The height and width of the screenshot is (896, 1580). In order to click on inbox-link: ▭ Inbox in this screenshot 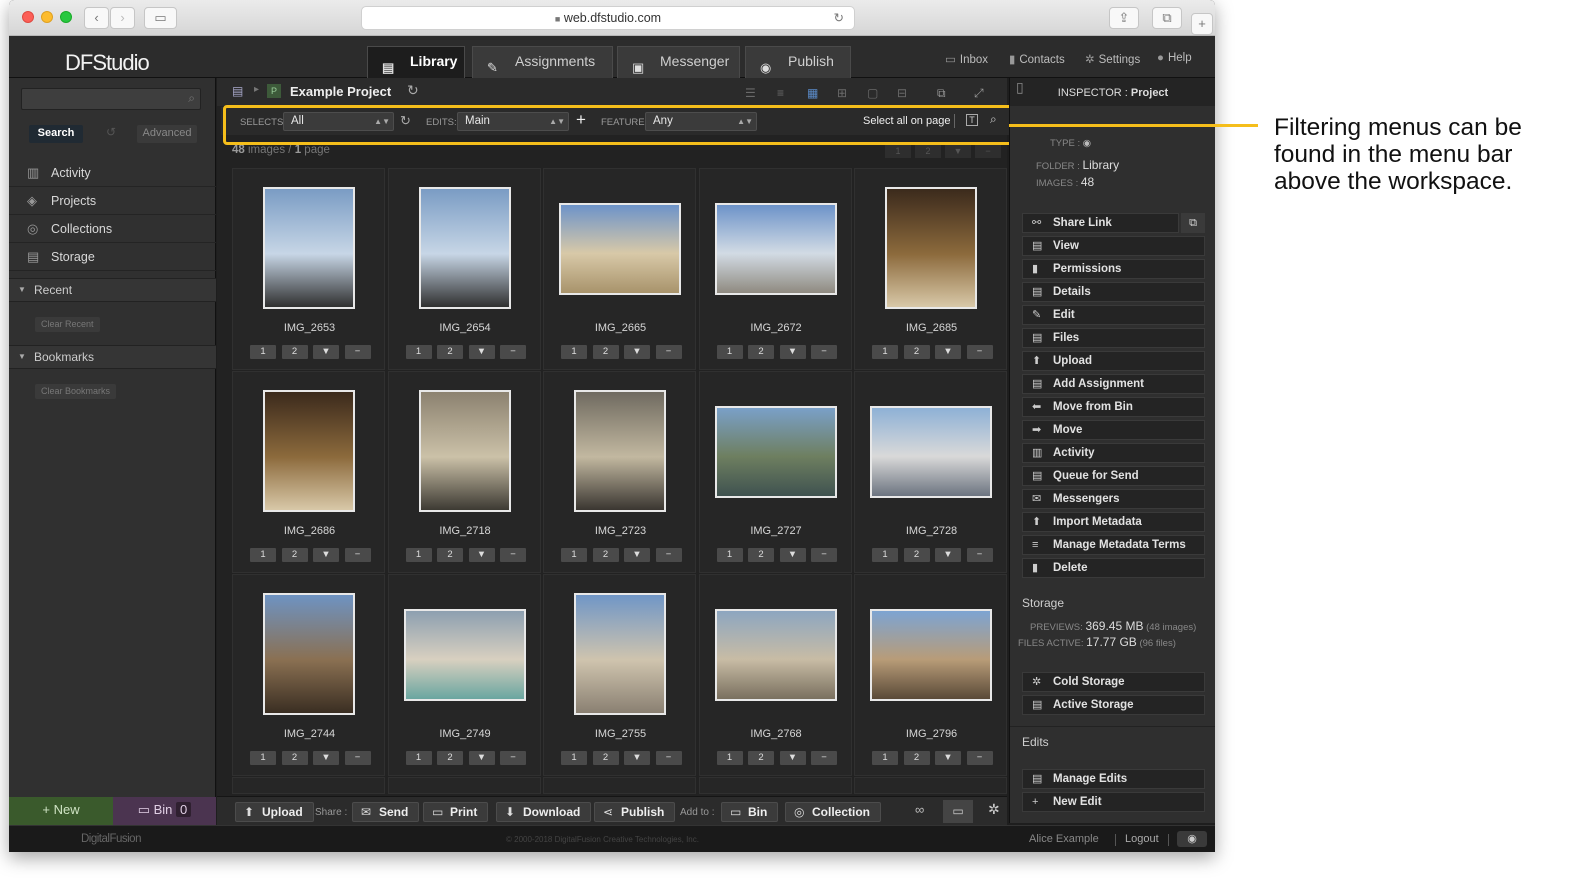, I will do `click(966, 59)`.